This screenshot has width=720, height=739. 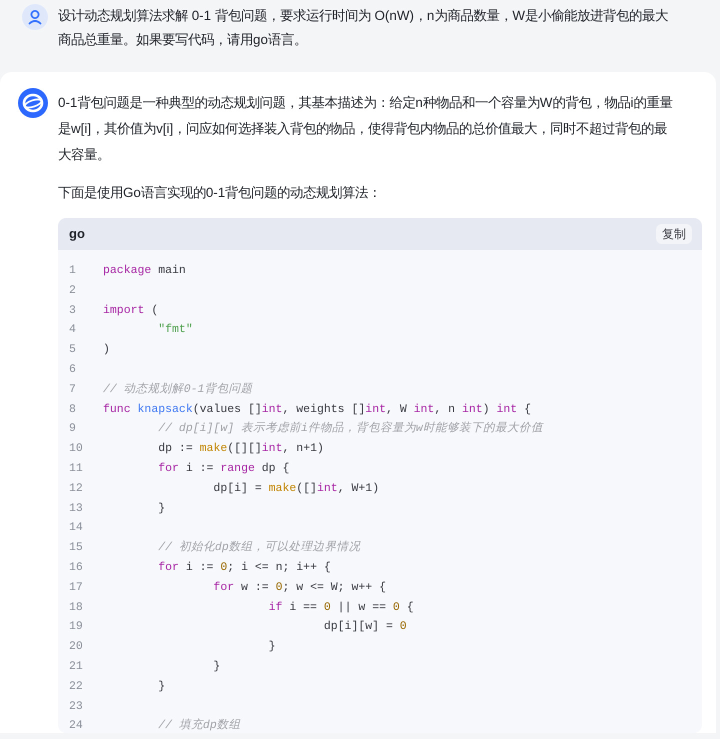 What do you see at coordinates (76, 588) in the screenshot?
I see `line-number: 17` at bounding box center [76, 588].